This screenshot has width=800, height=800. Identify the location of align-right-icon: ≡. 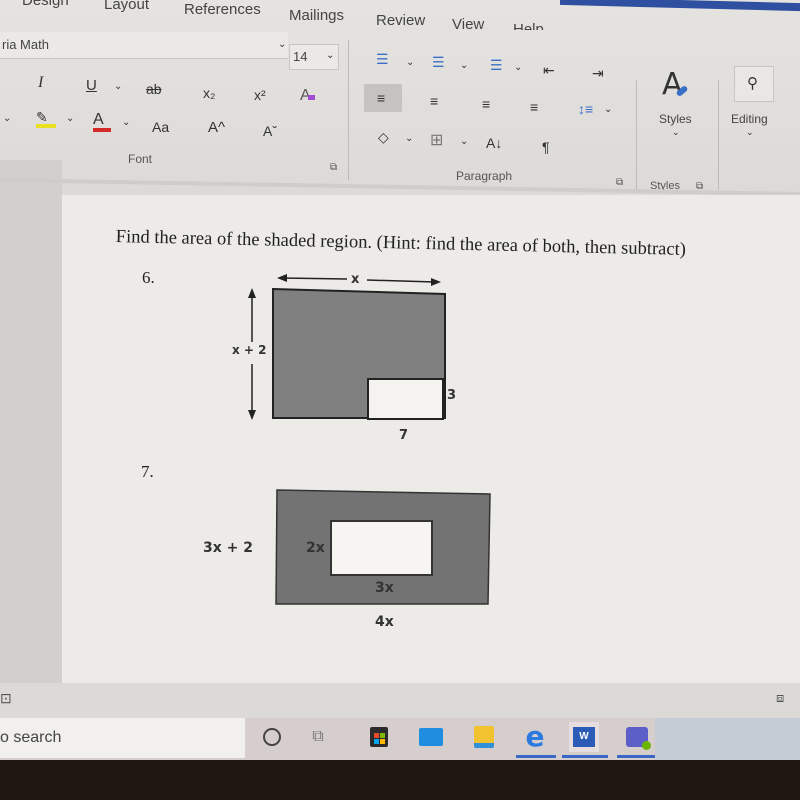
(486, 104).